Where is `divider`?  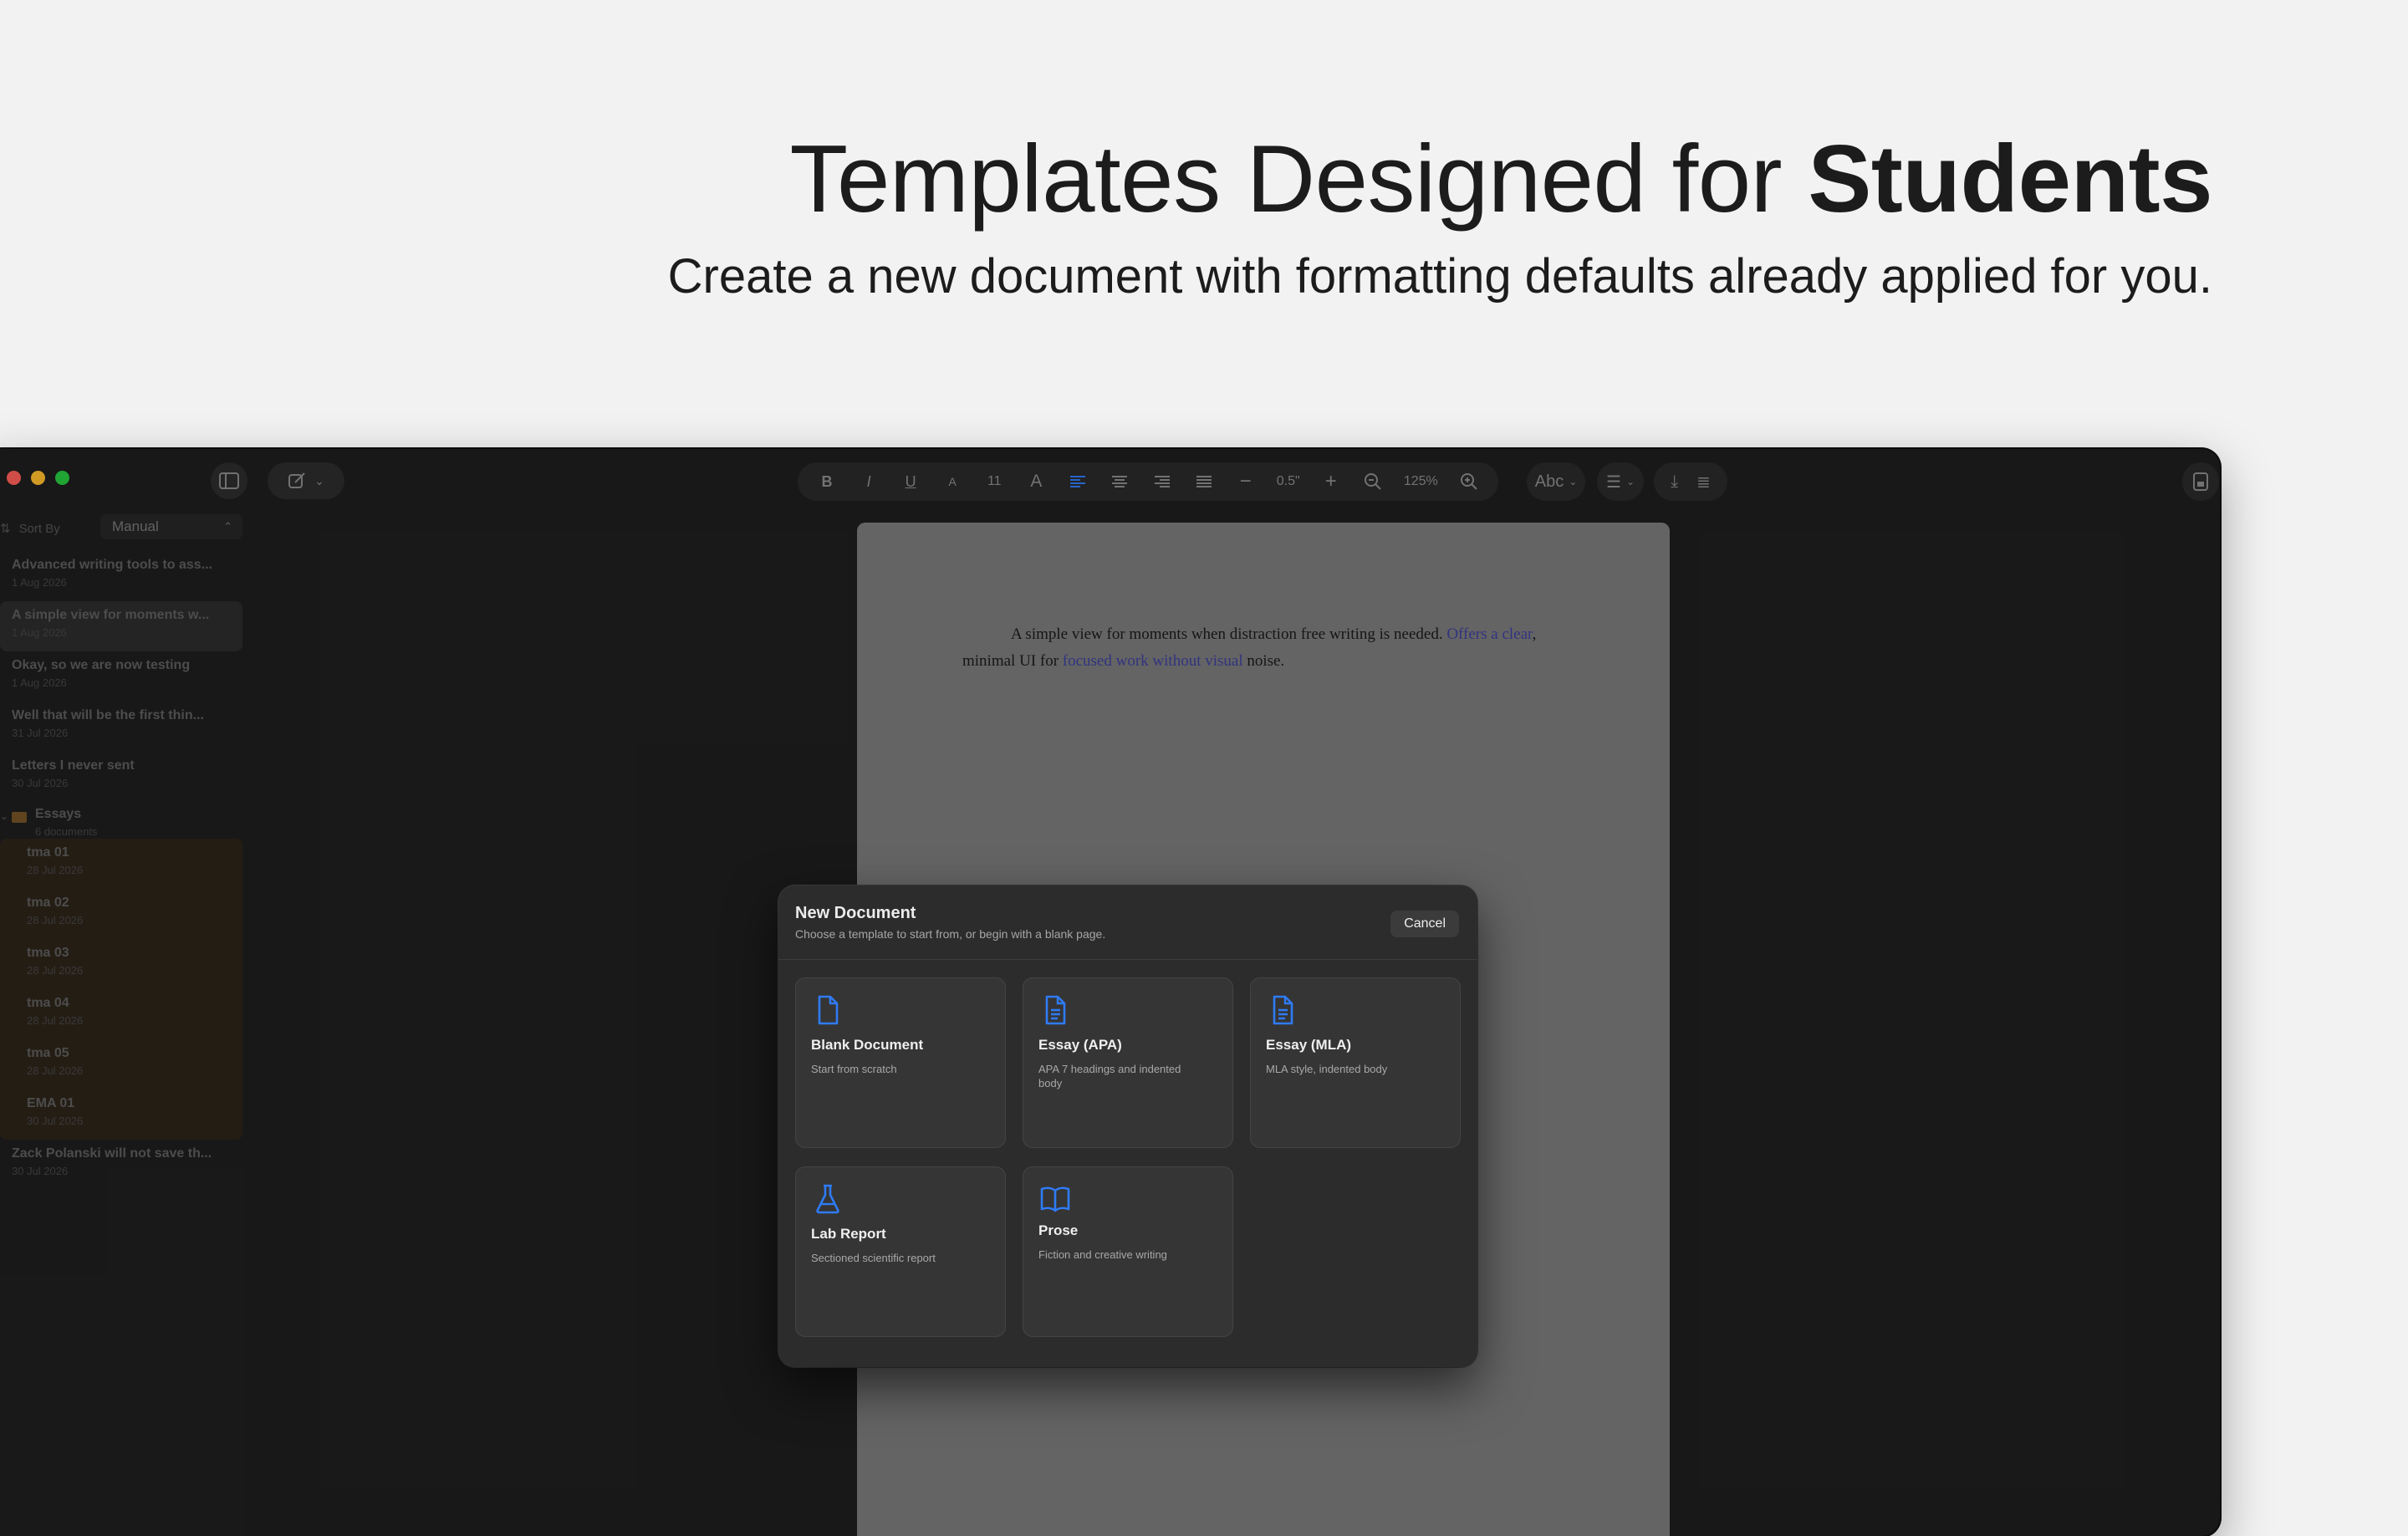 divider is located at coordinates (1128, 959).